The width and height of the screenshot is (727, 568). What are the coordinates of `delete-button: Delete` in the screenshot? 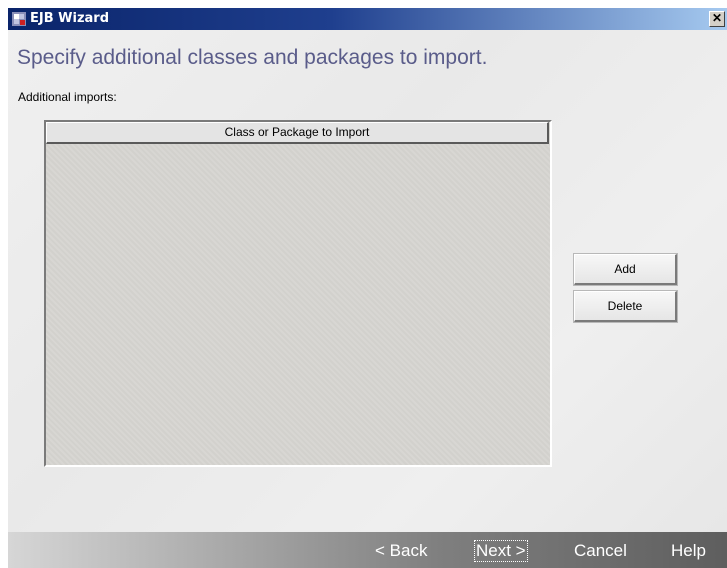 It's located at (625, 306).